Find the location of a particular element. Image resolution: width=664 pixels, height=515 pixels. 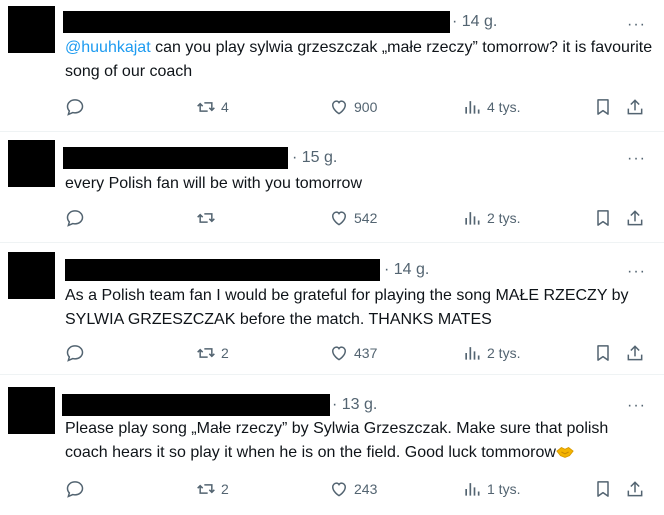

views-button: 1 tys. is located at coordinates (491, 489).